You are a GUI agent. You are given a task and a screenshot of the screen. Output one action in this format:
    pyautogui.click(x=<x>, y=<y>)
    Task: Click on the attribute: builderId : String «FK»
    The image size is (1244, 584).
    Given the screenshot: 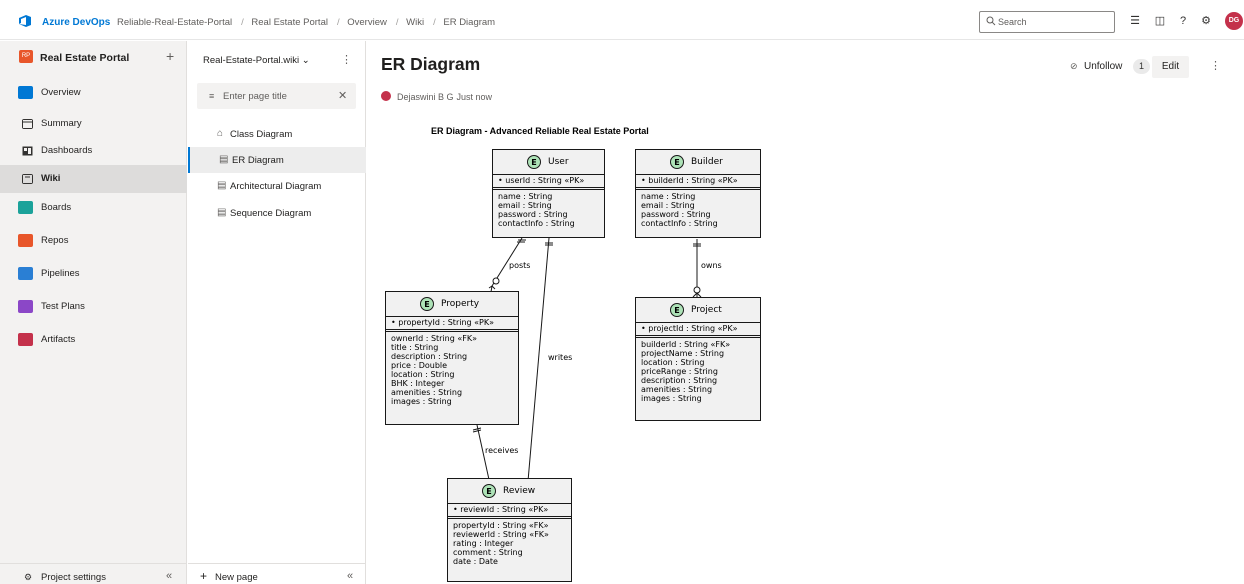 What is the action you would take?
    pyautogui.click(x=686, y=344)
    